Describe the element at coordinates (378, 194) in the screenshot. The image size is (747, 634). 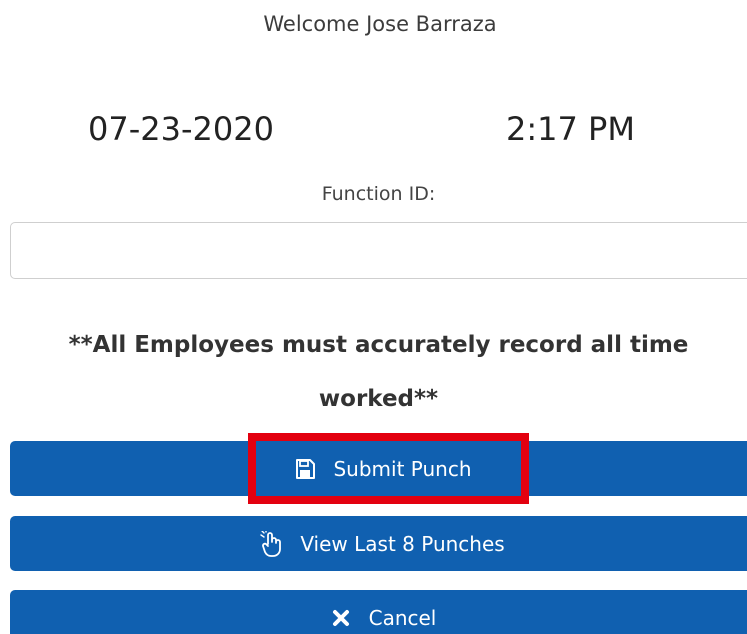
I see `function-id-label: Function ID:` at that location.